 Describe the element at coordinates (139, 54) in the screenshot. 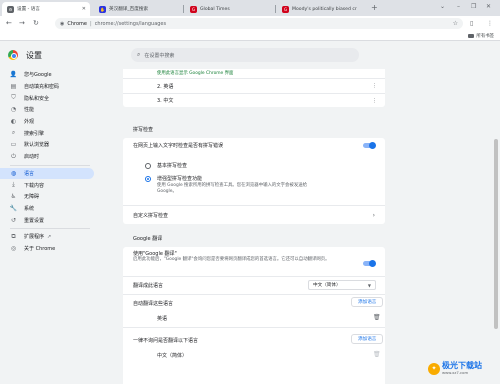

I see `search-icon: ⌕` at that location.